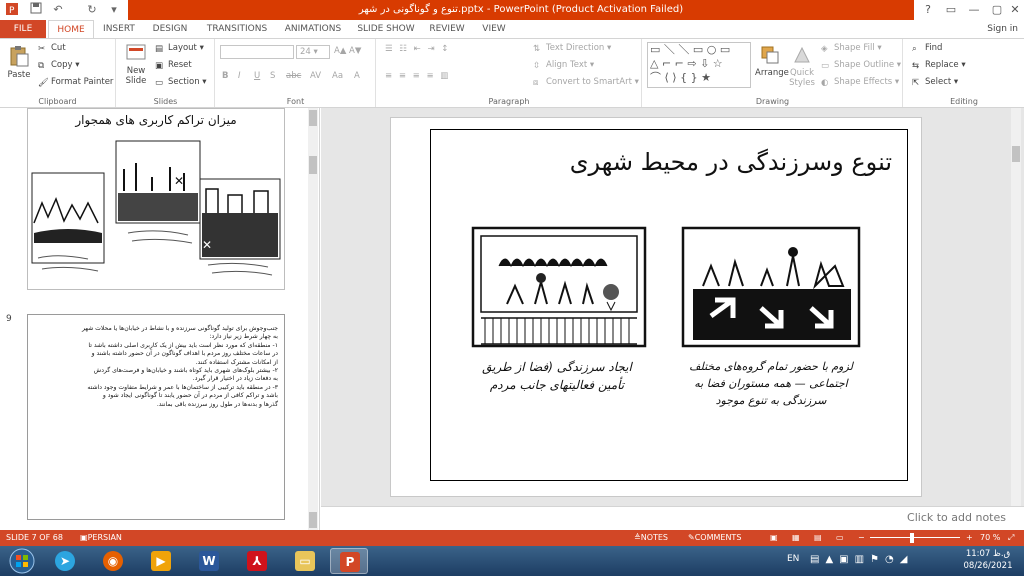 The width and height of the screenshot is (1024, 576). What do you see at coordinates (567, 65) in the screenshot?
I see `align-text-label: Align Text` at bounding box center [567, 65].